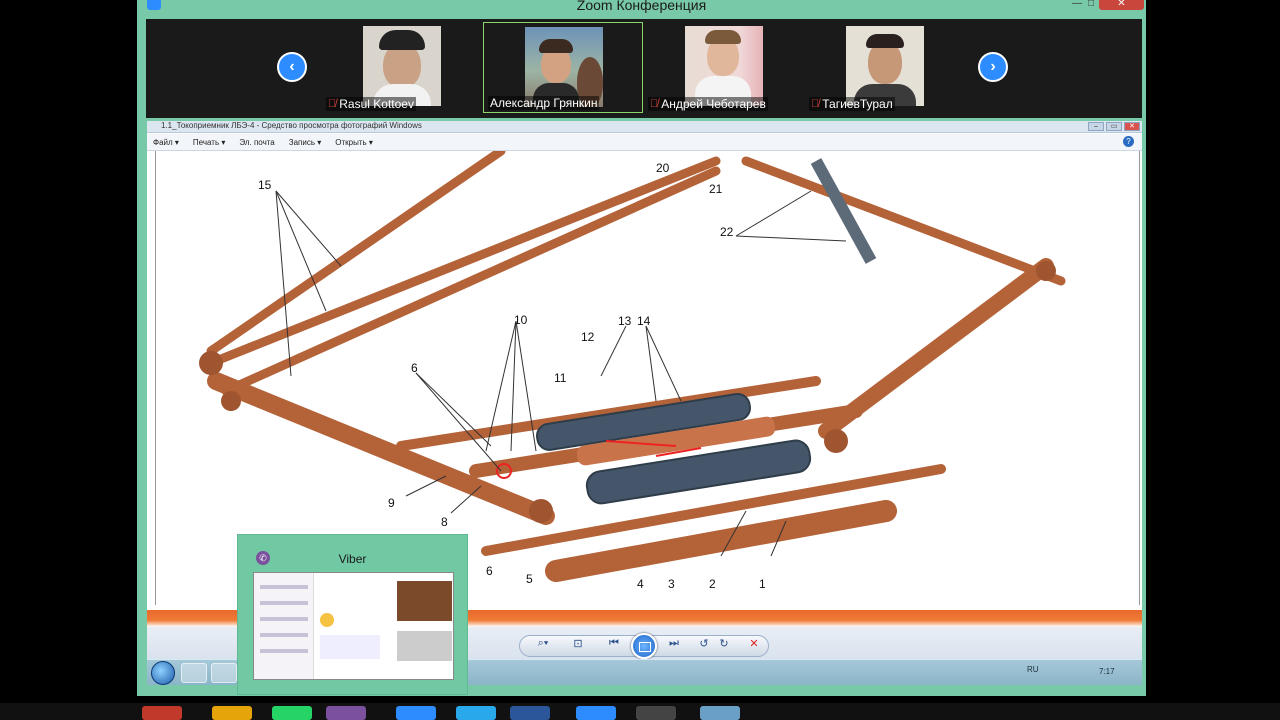  Describe the element at coordinates (644, 646) in the screenshot. I see `slideshow-button` at that location.